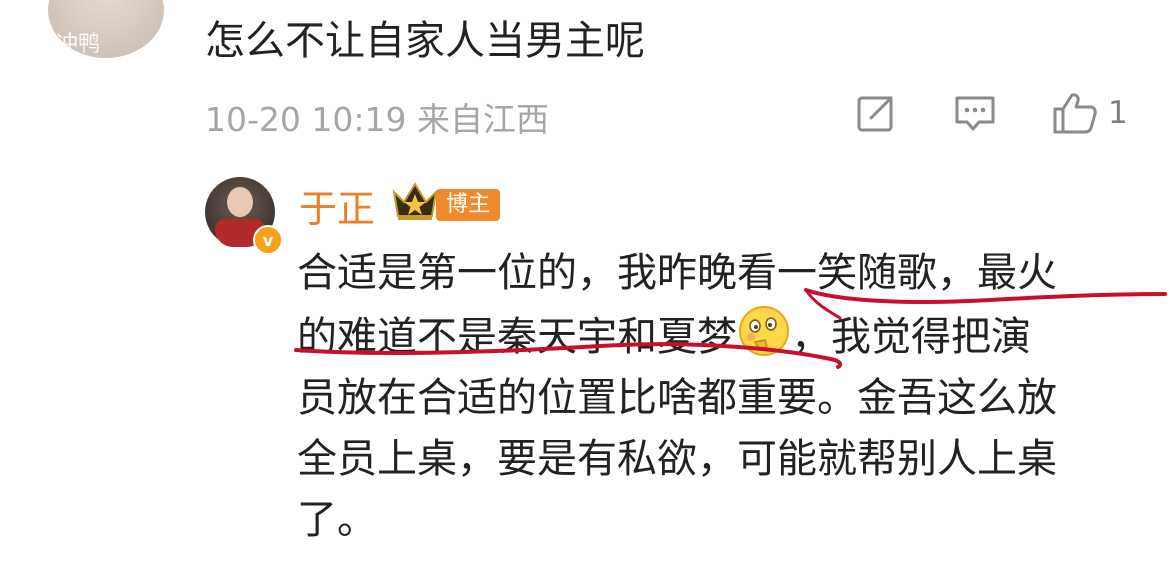  I want to click on reply-avatar: v, so click(244, 216).